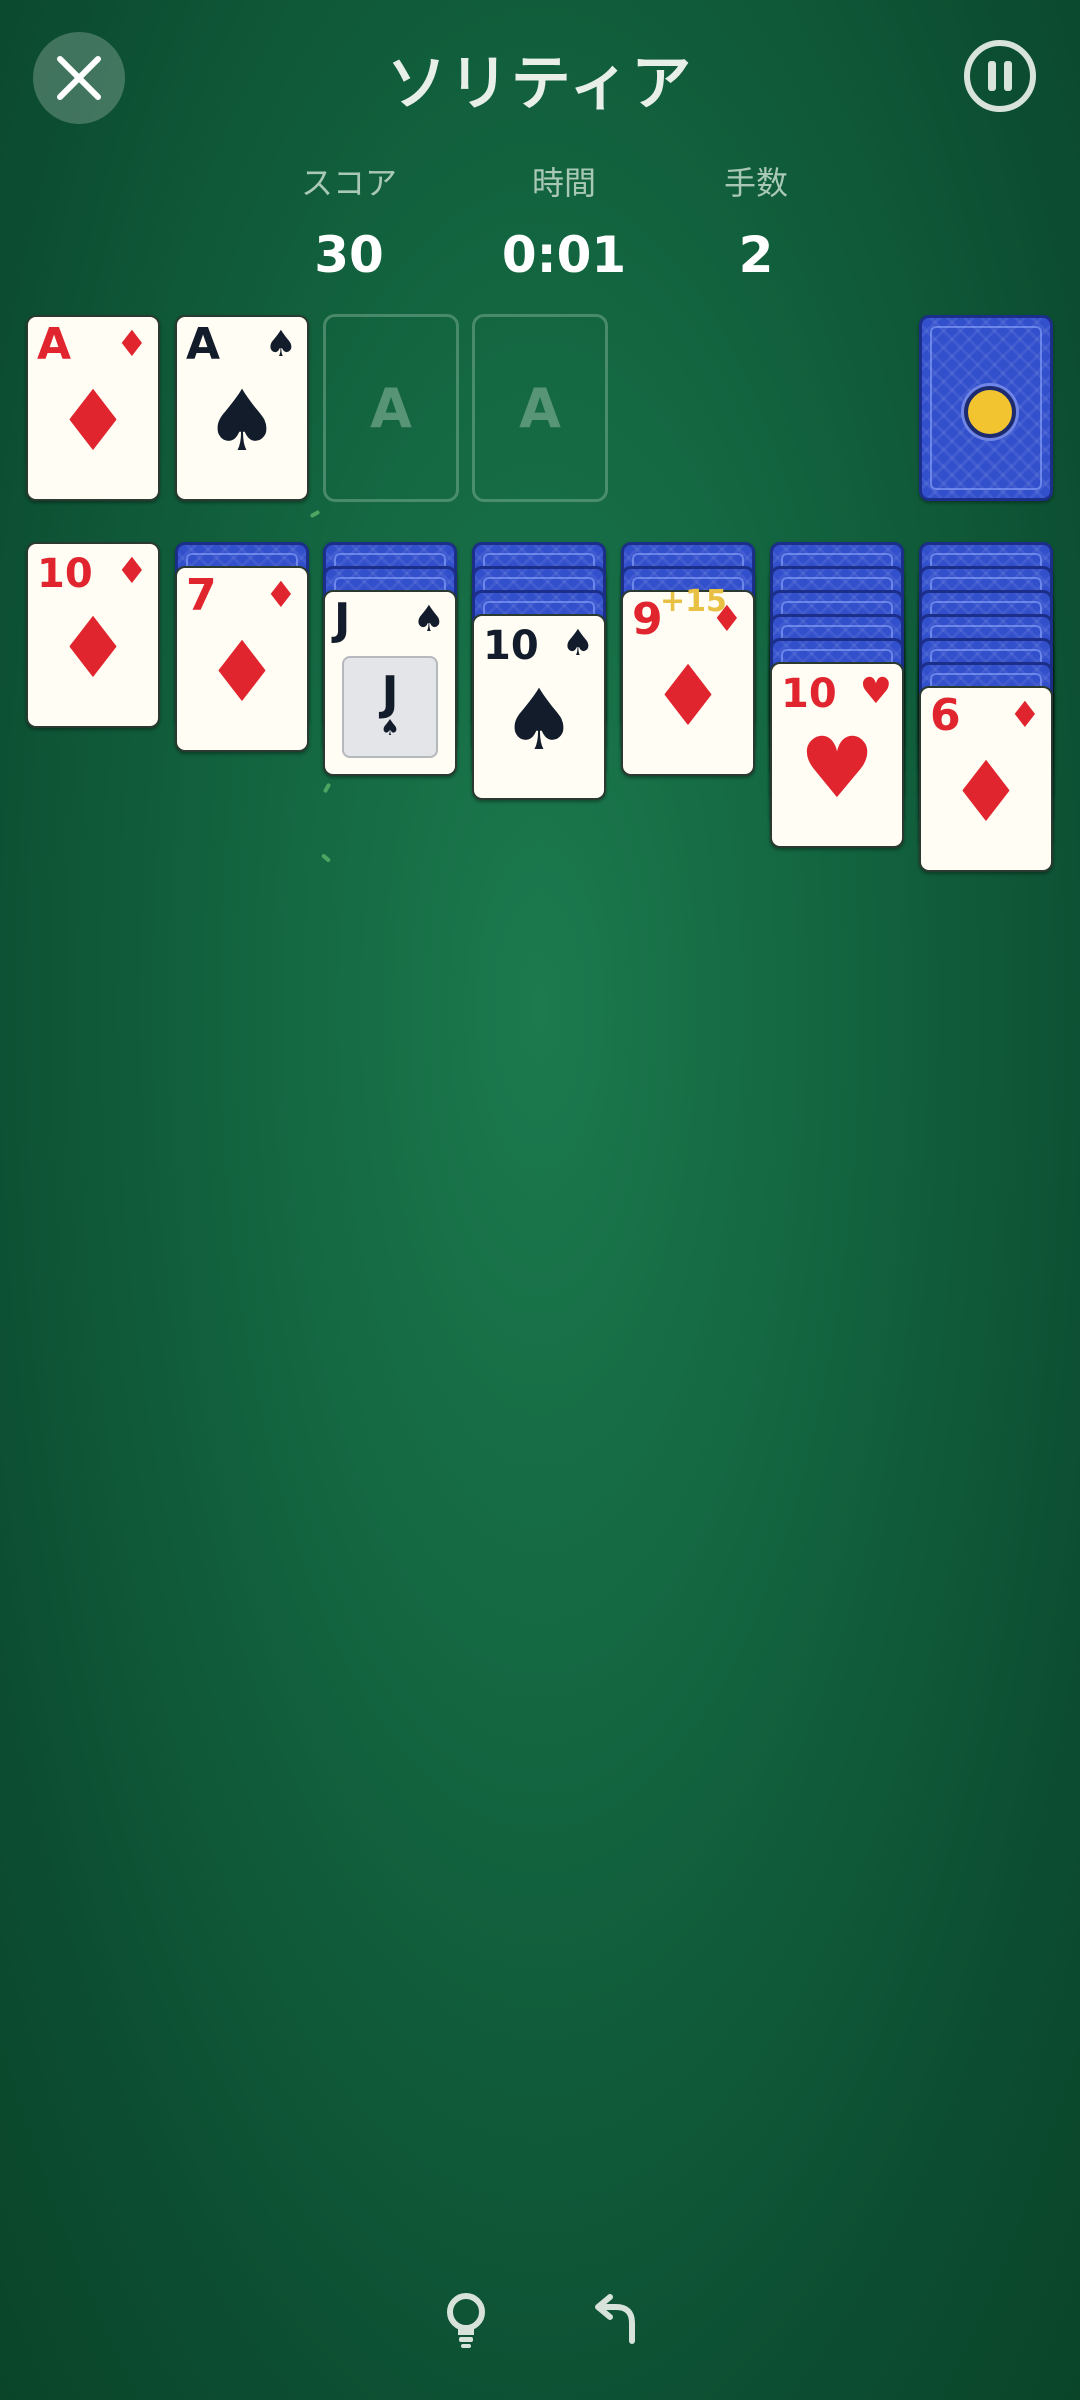  I want to click on hint-button, so click(466, 2320).